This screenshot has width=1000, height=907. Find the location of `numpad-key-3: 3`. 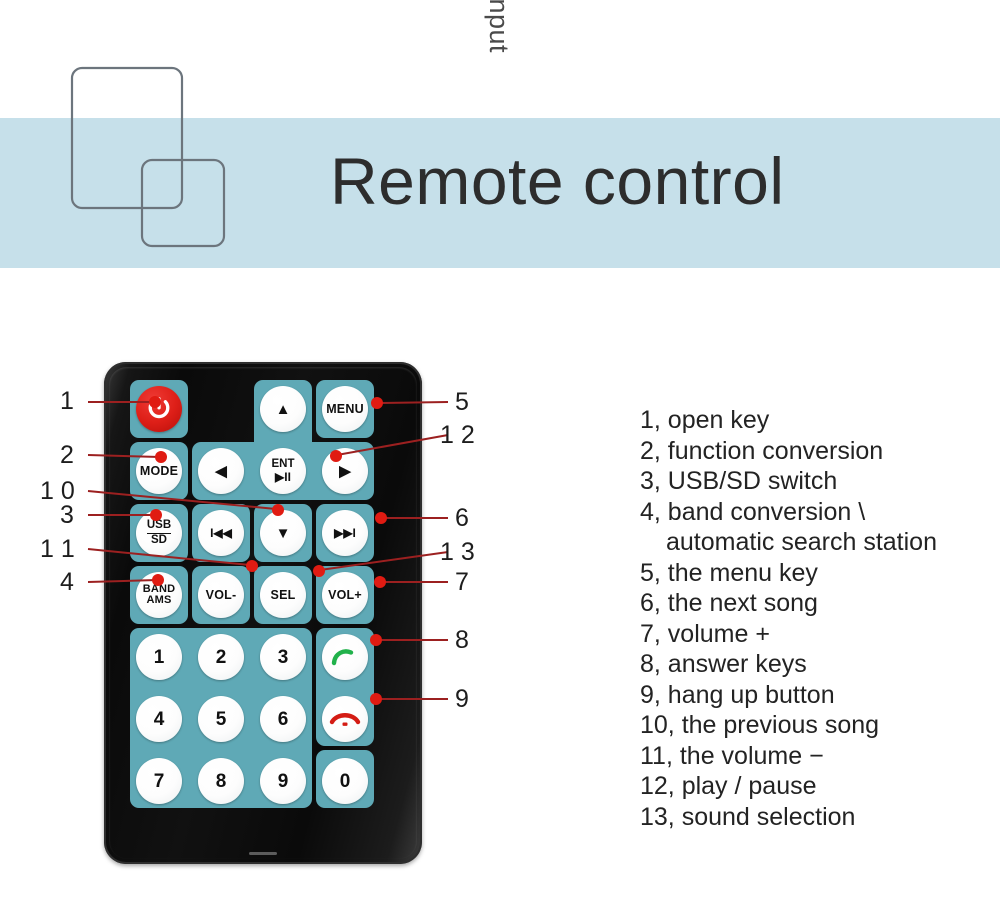

numpad-key-3: 3 is located at coordinates (283, 657).